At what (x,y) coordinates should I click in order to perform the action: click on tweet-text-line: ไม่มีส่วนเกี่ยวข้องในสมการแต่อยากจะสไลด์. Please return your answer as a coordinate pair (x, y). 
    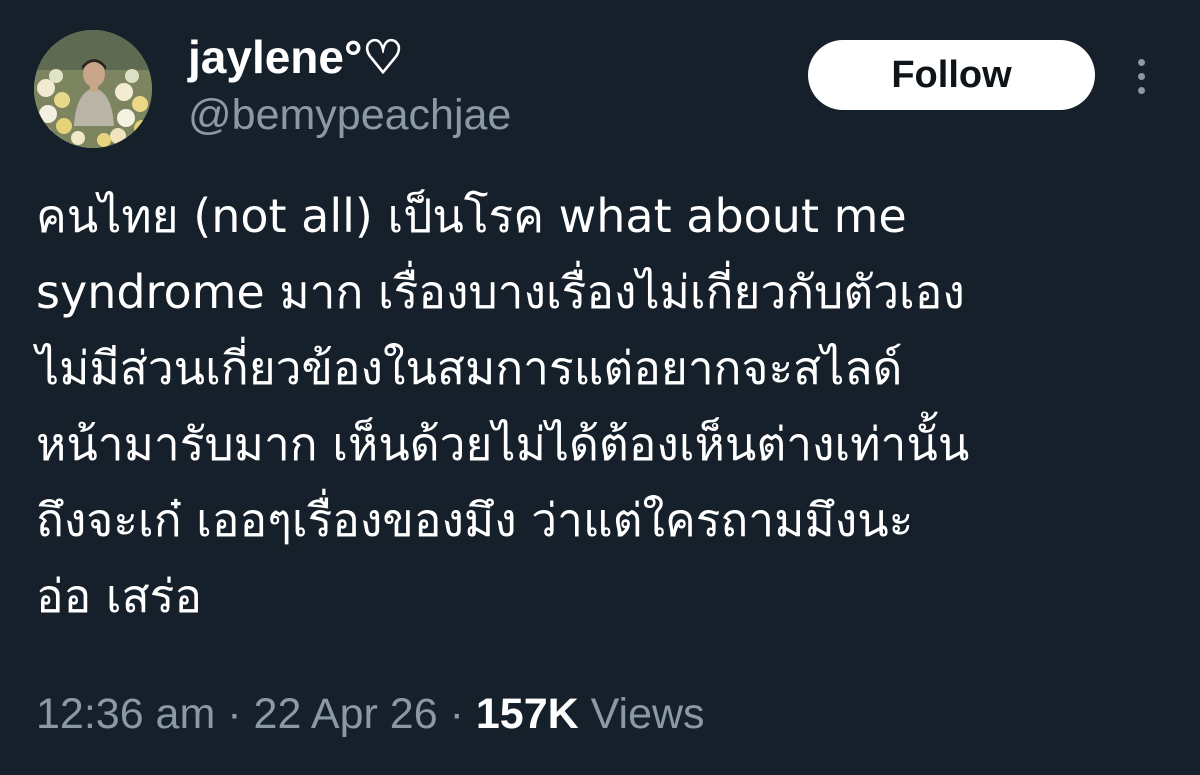
    Looking at the image, I should click on (469, 368).